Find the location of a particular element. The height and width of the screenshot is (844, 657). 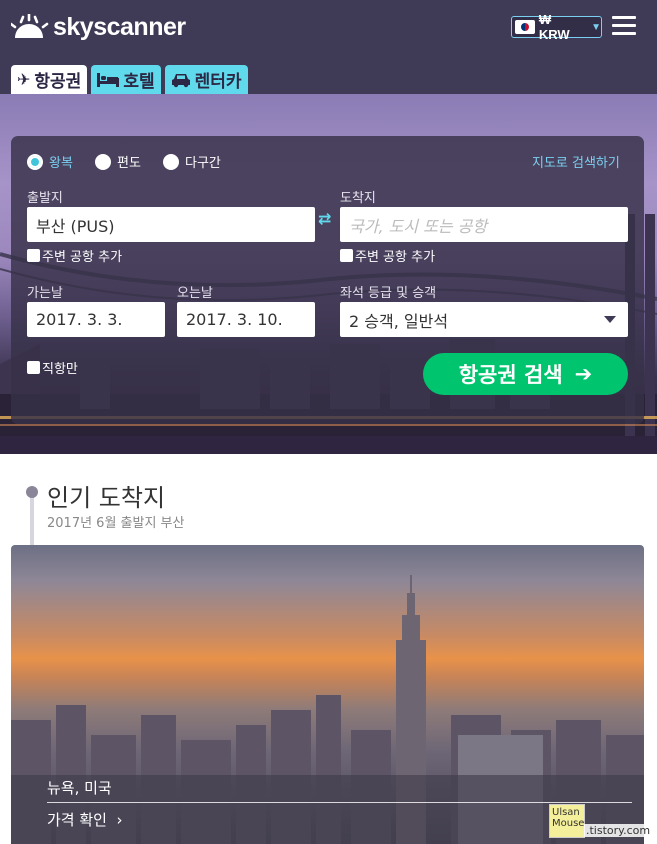

tab-flights: ✈ 항공권 is located at coordinates (49, 79).